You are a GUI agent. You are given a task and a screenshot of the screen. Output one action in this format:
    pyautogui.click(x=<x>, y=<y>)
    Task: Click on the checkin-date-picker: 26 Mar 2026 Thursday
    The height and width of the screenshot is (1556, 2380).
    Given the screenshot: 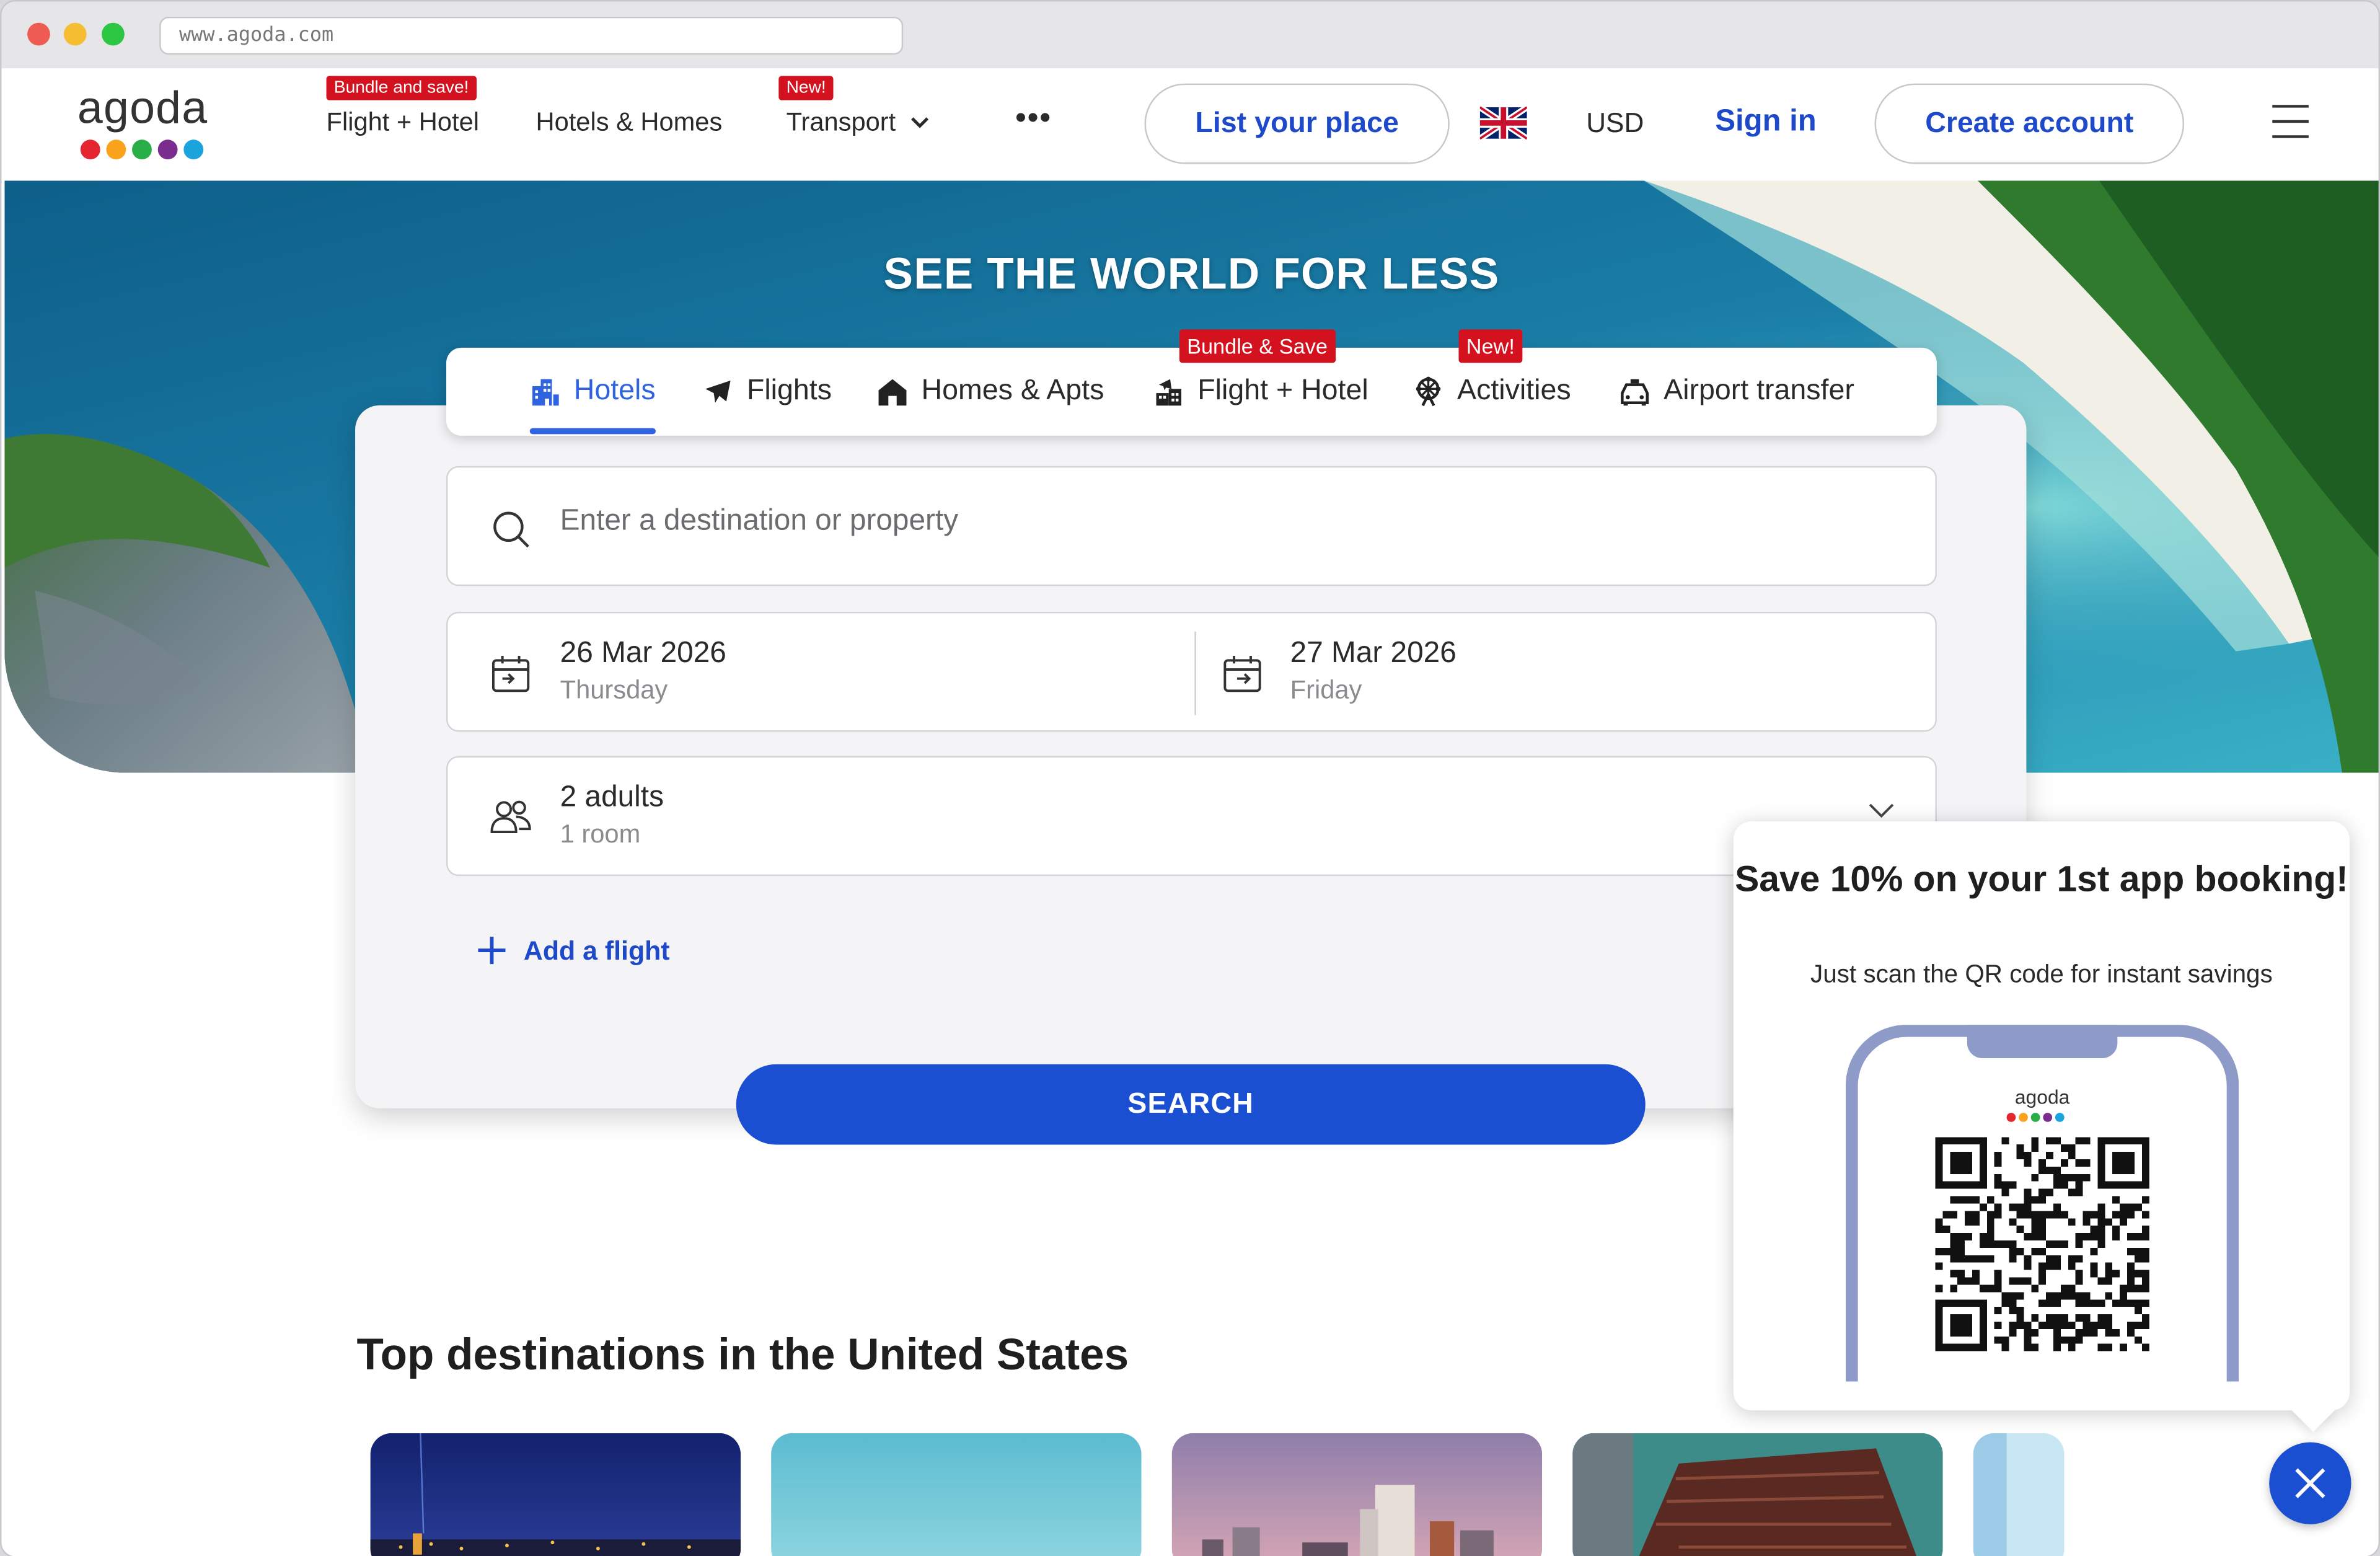 What is the action you would take?
    pyautogui.click(x=821, y=673)
    